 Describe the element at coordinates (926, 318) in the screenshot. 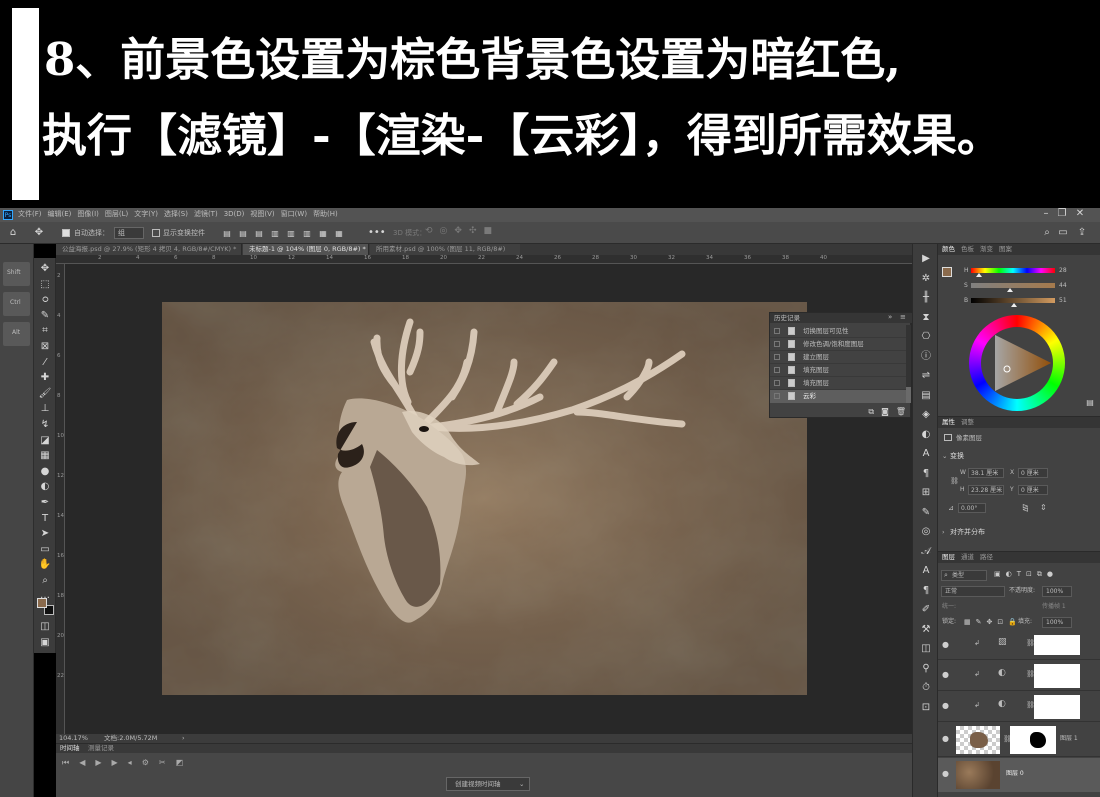

I see `history-icon: ⧗` at that location.